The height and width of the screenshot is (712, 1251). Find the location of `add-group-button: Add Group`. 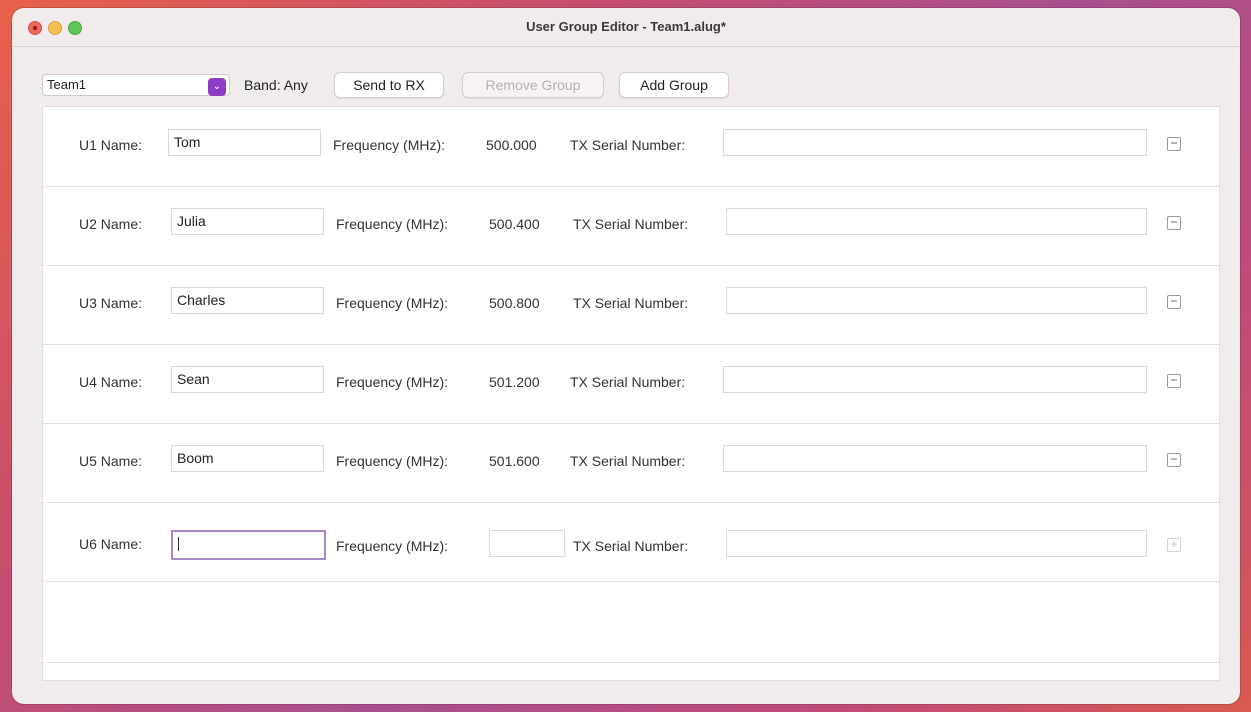

add-group-button: Add Group is located at coordinates (674, 85).